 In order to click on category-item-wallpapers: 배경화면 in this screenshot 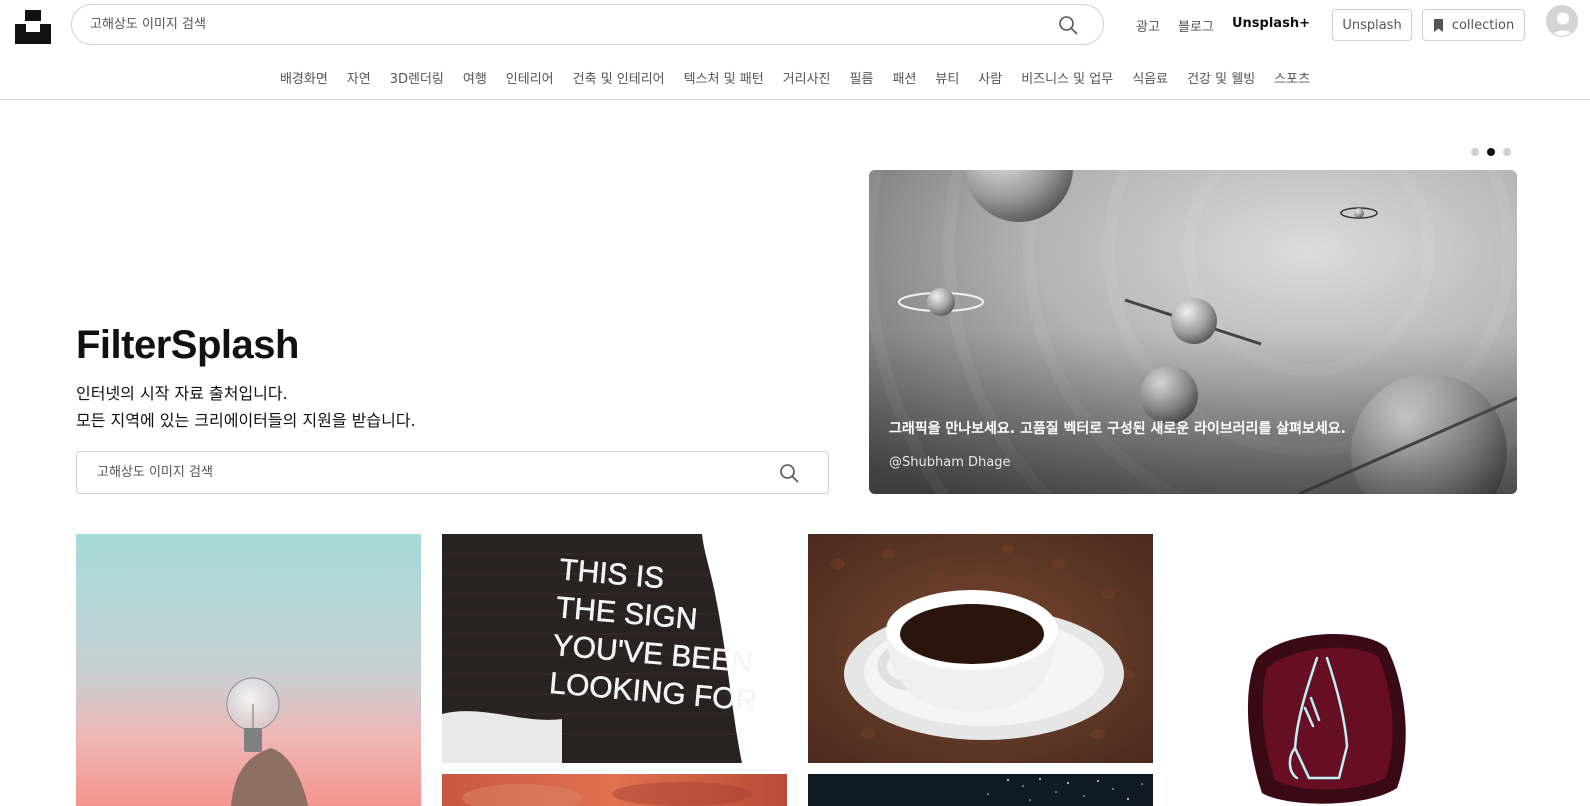, I will do `click(304, 77)`.